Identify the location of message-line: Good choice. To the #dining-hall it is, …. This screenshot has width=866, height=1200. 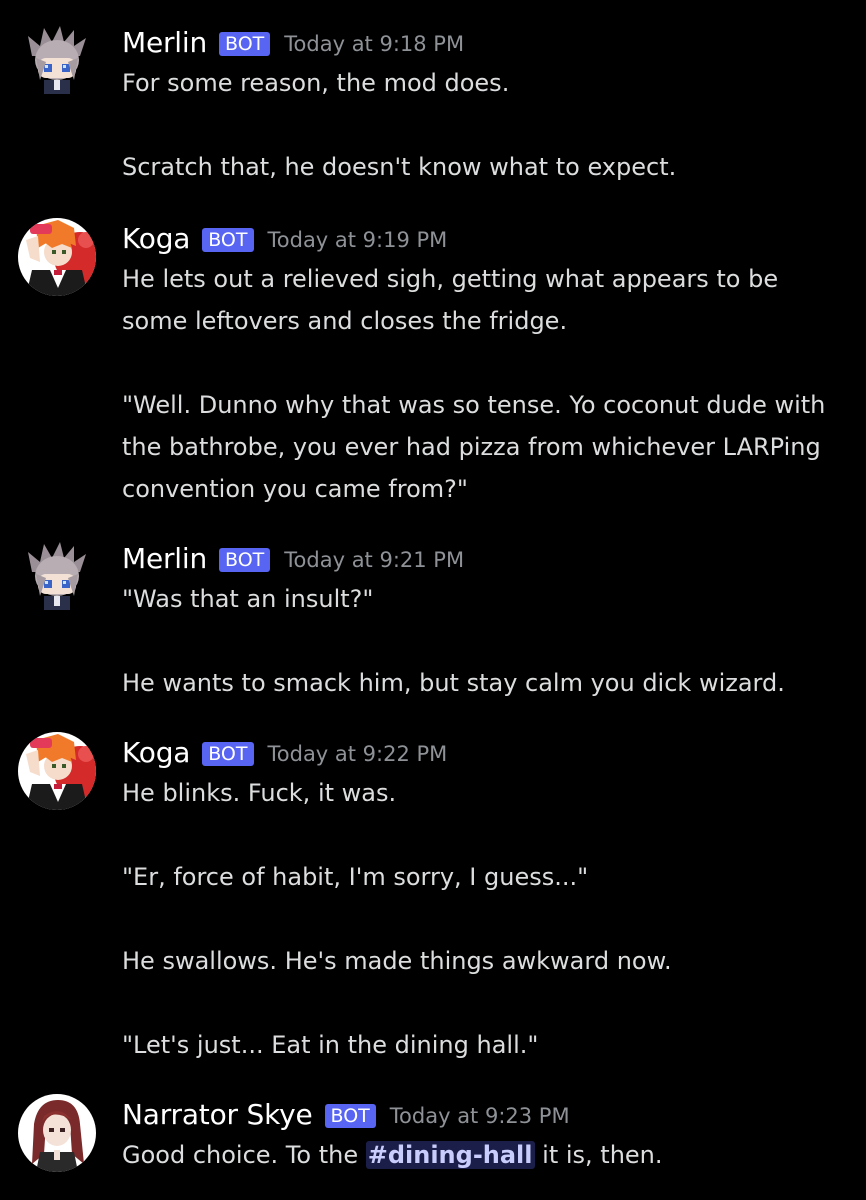
(482, 1155).